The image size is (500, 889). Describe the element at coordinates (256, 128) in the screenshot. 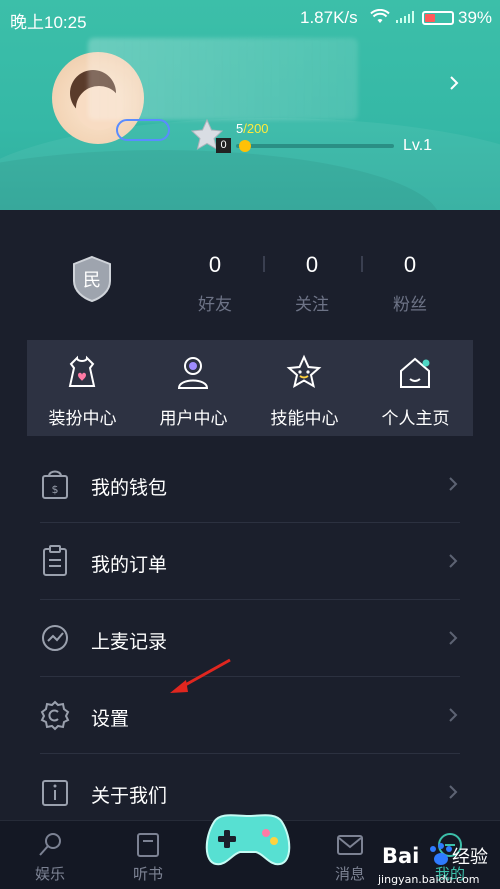

I see `level-max: /200` at that location.